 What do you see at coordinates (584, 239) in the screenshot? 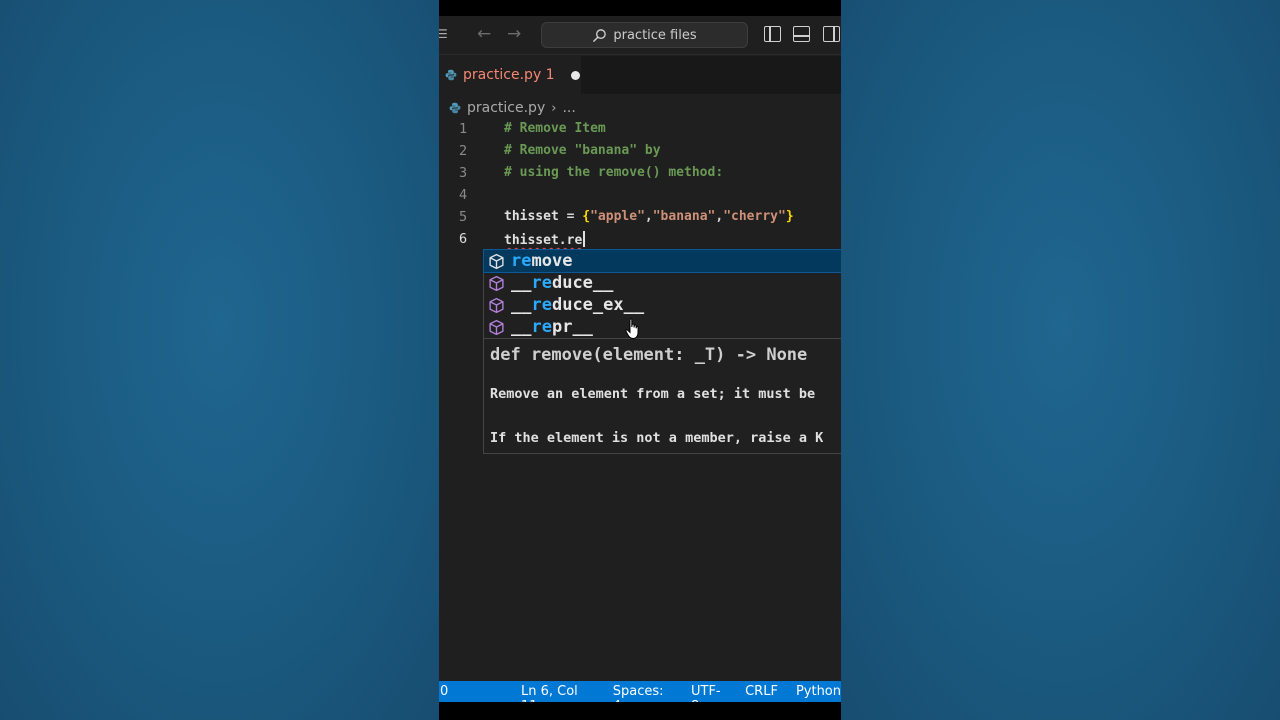
I see `text-cursor` at bounding box center [584, 239].